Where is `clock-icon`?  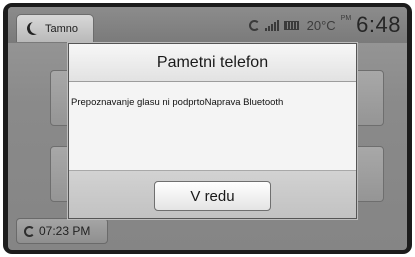
clock-icon is located at coordinates (29, 231).